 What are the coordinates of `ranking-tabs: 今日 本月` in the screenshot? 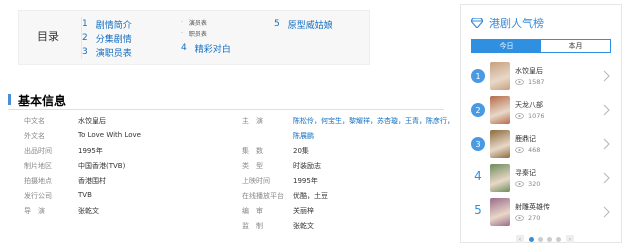 It's located at (541, 46).